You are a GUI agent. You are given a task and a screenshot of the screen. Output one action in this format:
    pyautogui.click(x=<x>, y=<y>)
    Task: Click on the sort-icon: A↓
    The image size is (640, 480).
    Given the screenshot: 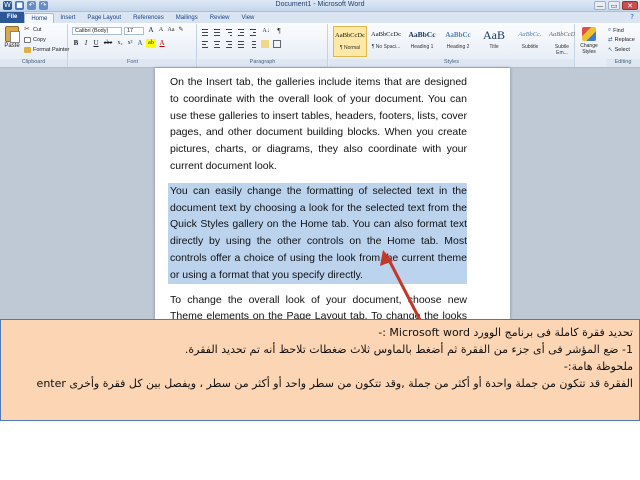 What is the action you would take?
    pyautogui.click(x=266, y=31)
    